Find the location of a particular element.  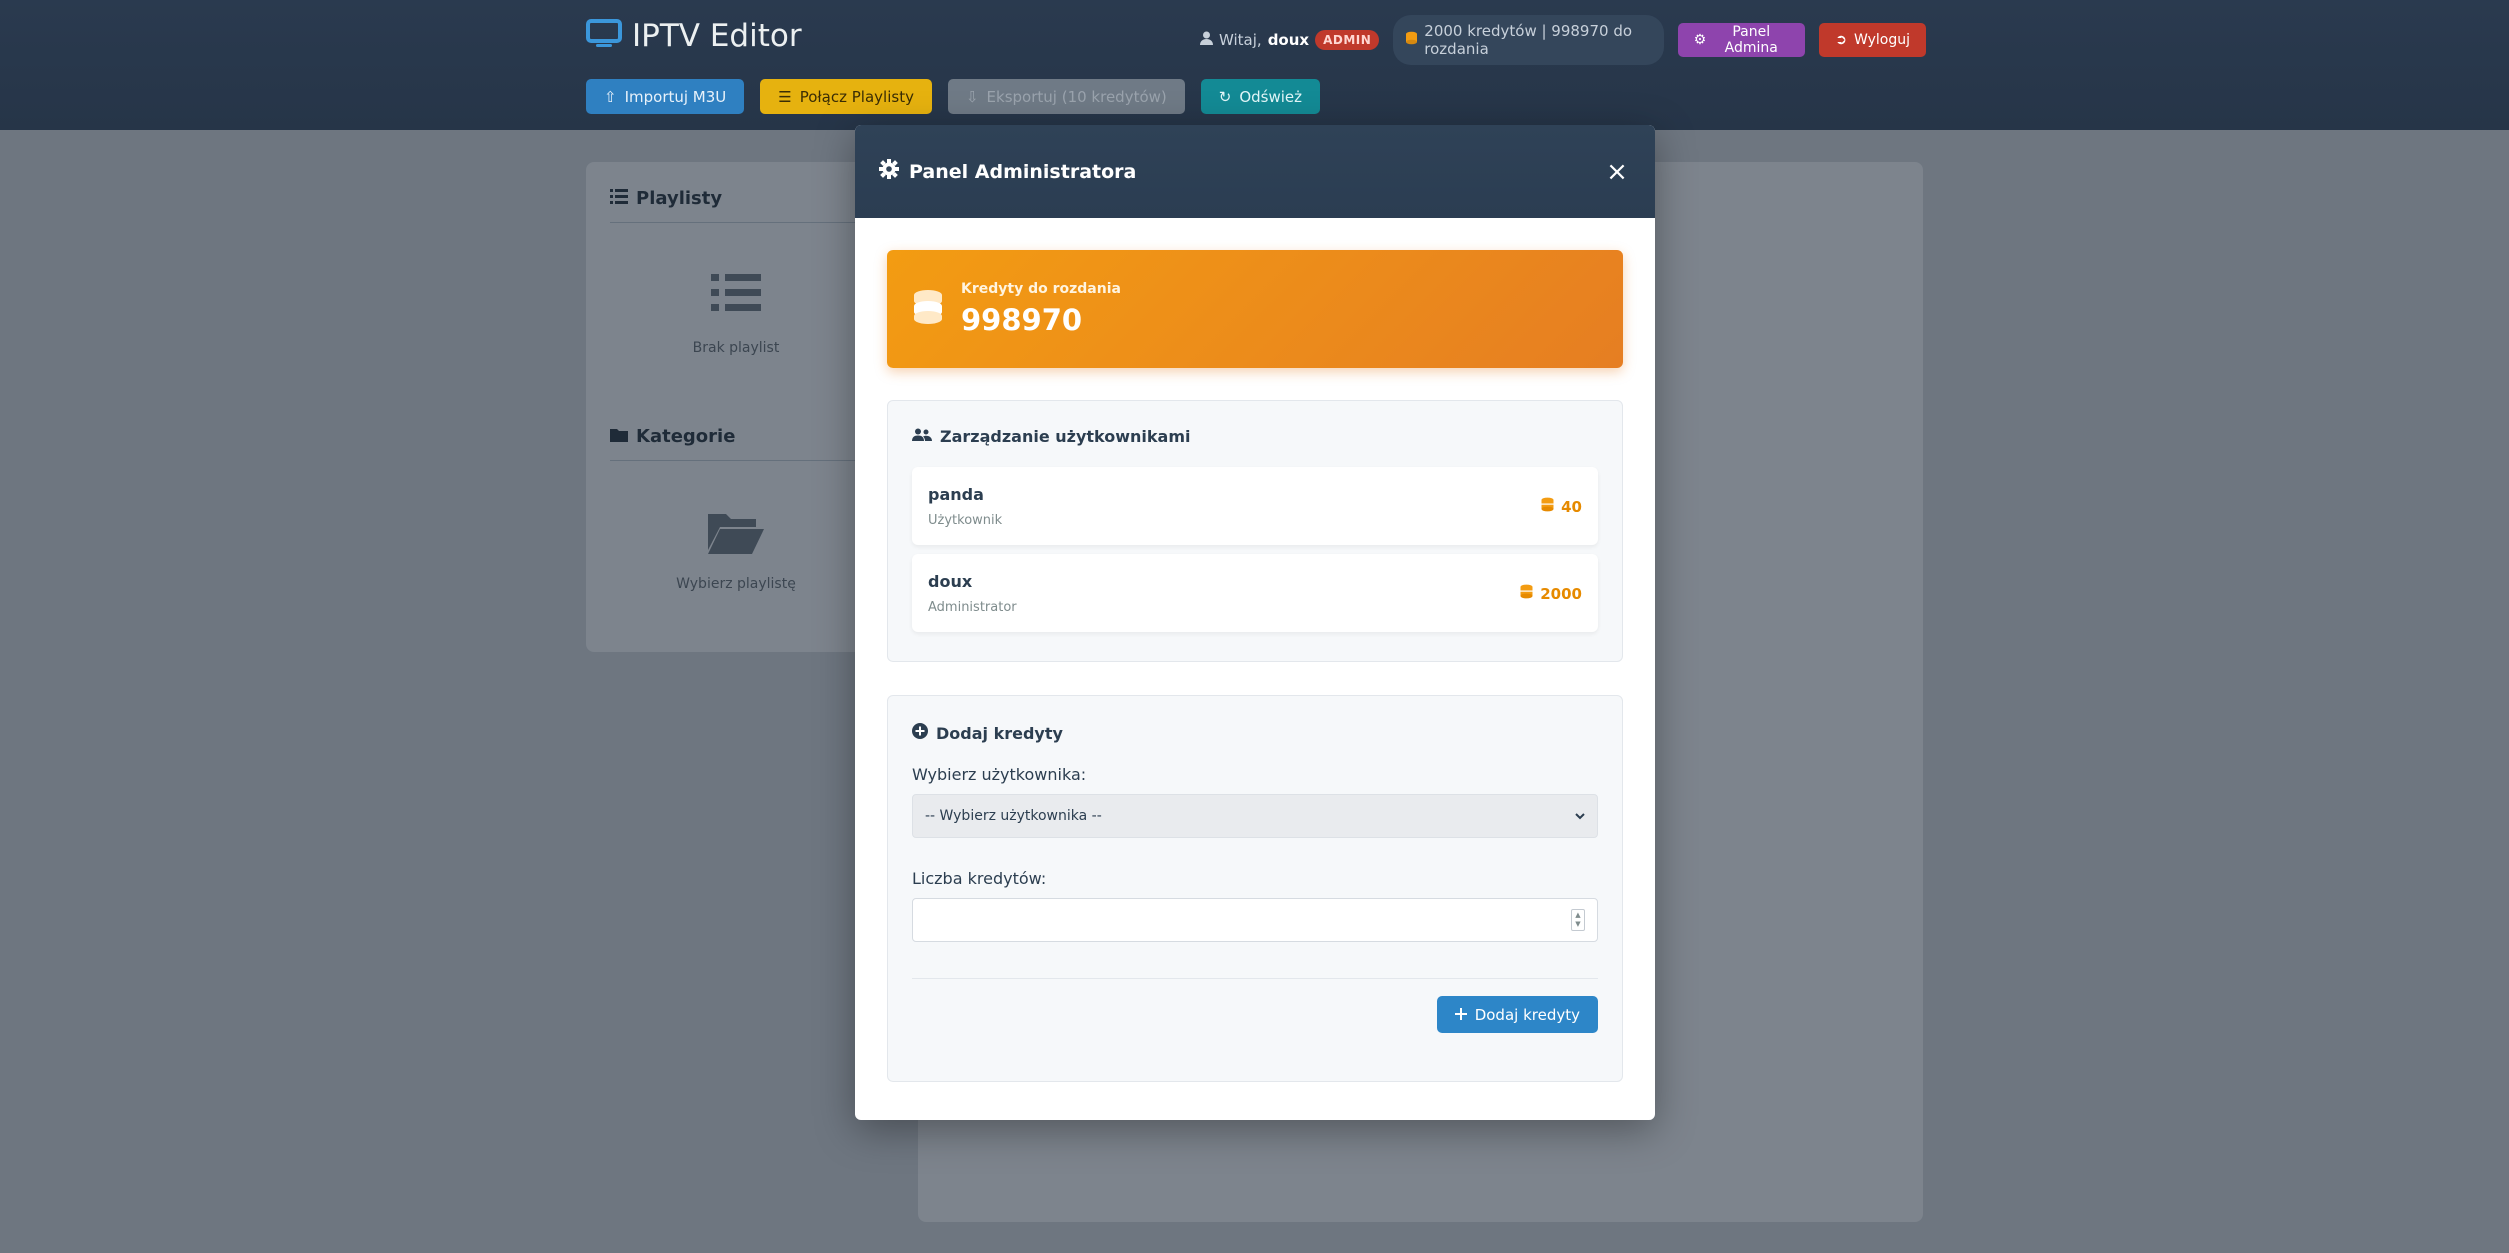

download-icon: ⇩ is located at coordinates (972, 96).